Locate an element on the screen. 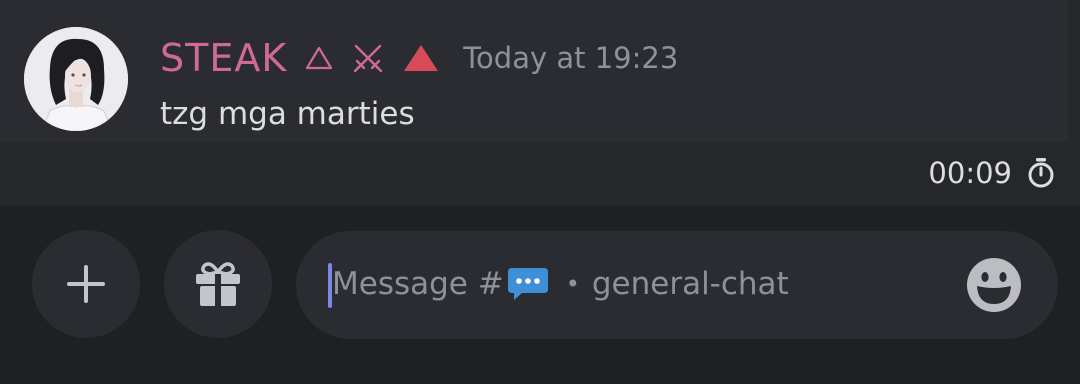 The image size is (1080, 384). message-placeholder: Message # • general-chat is located at coordinates (560, 284).